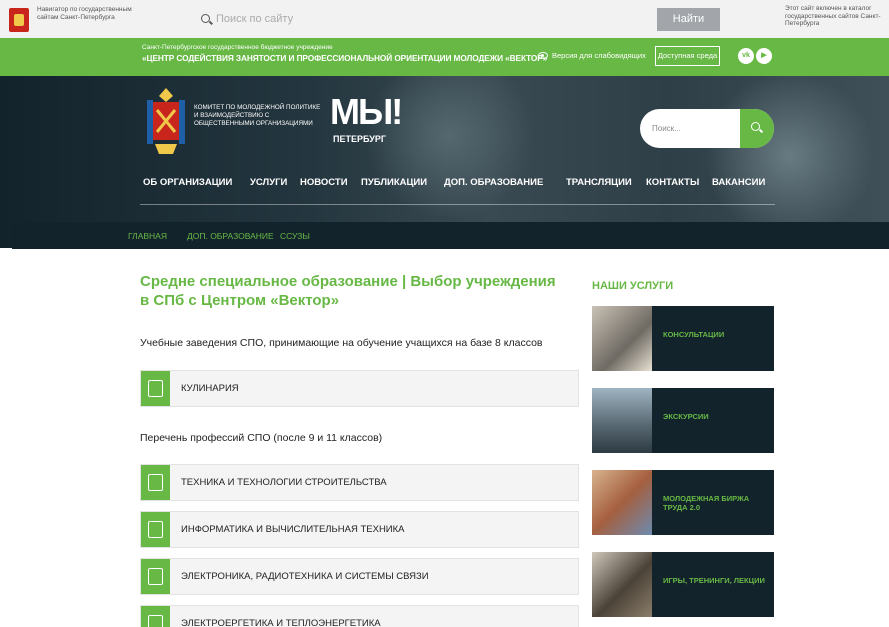  What do you see at coordinates (764, 56) in the screenshot?
I see `youtube-icon: ▶` at bounding box center [764, 56].